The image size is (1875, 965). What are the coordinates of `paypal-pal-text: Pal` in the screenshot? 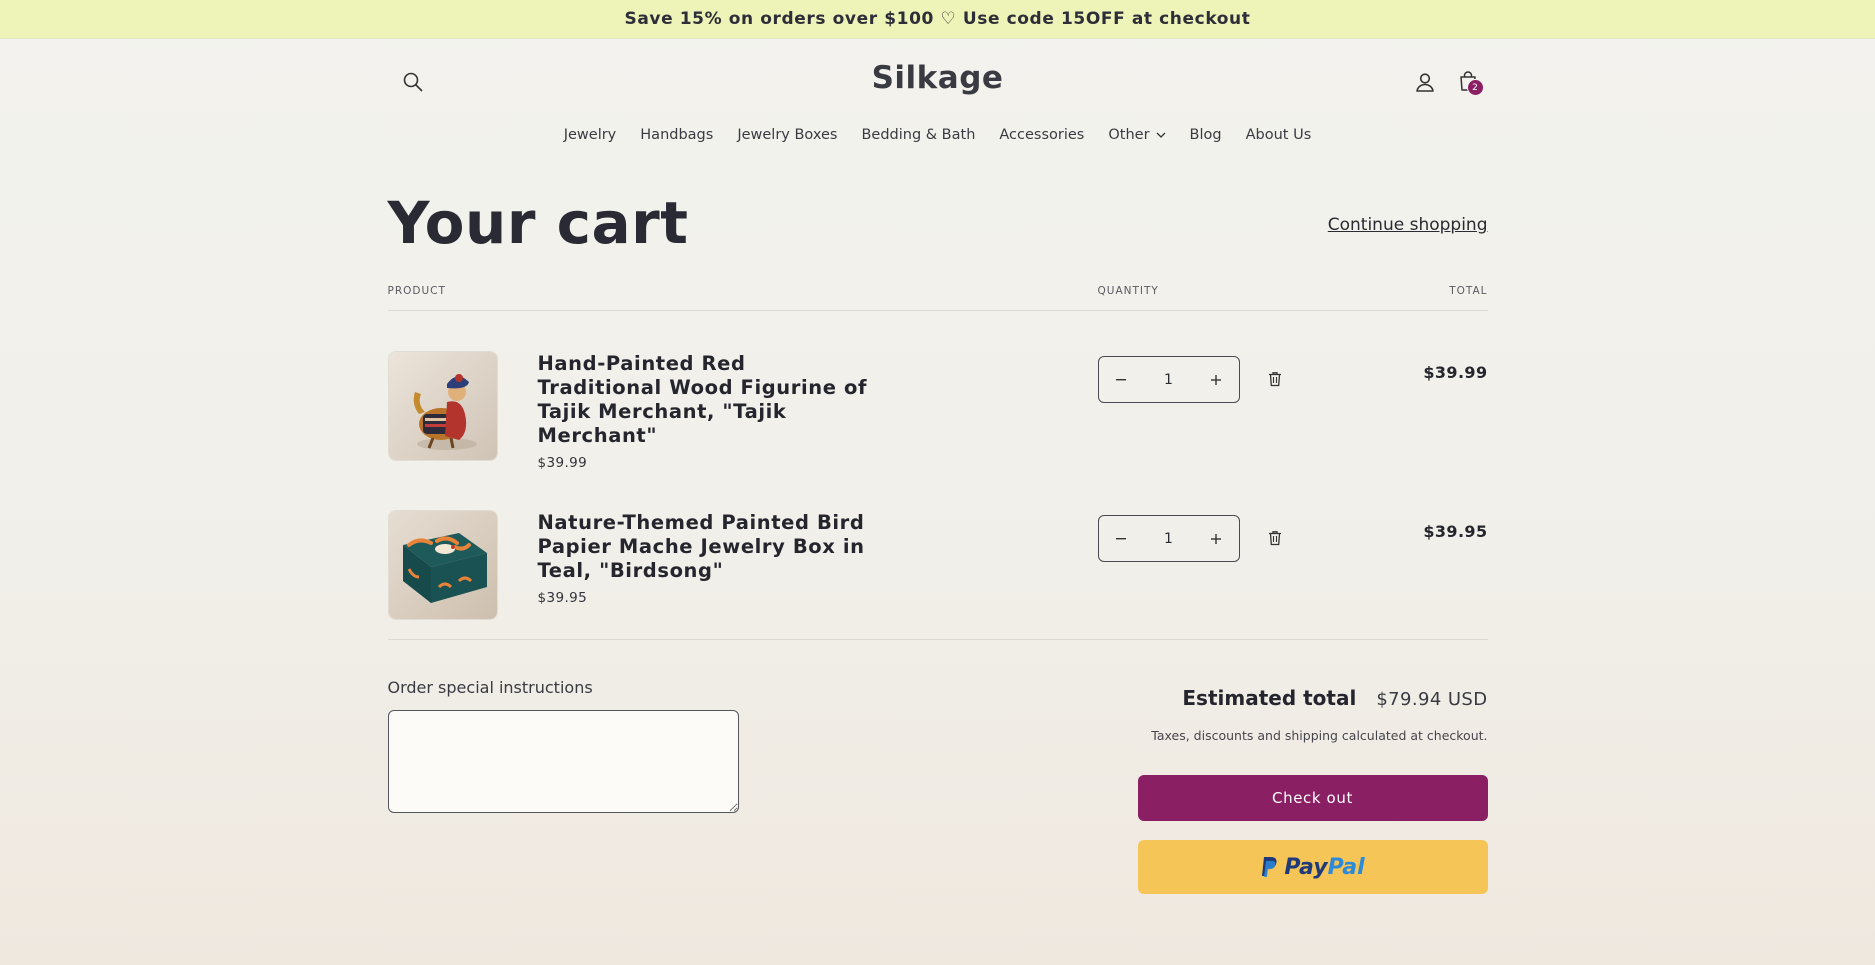 It's located at (1346, 867).